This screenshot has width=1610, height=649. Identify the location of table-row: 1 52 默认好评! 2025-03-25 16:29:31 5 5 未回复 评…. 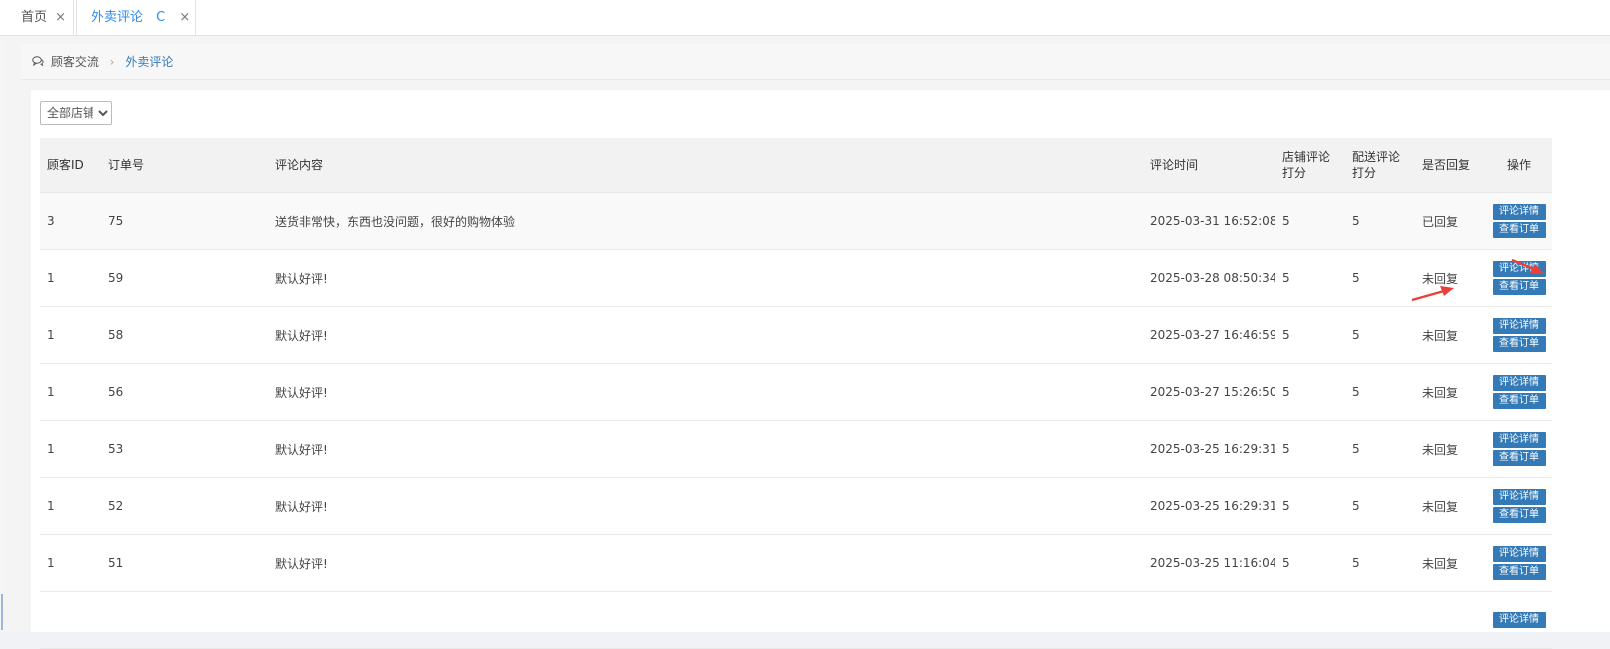
(796, 506).